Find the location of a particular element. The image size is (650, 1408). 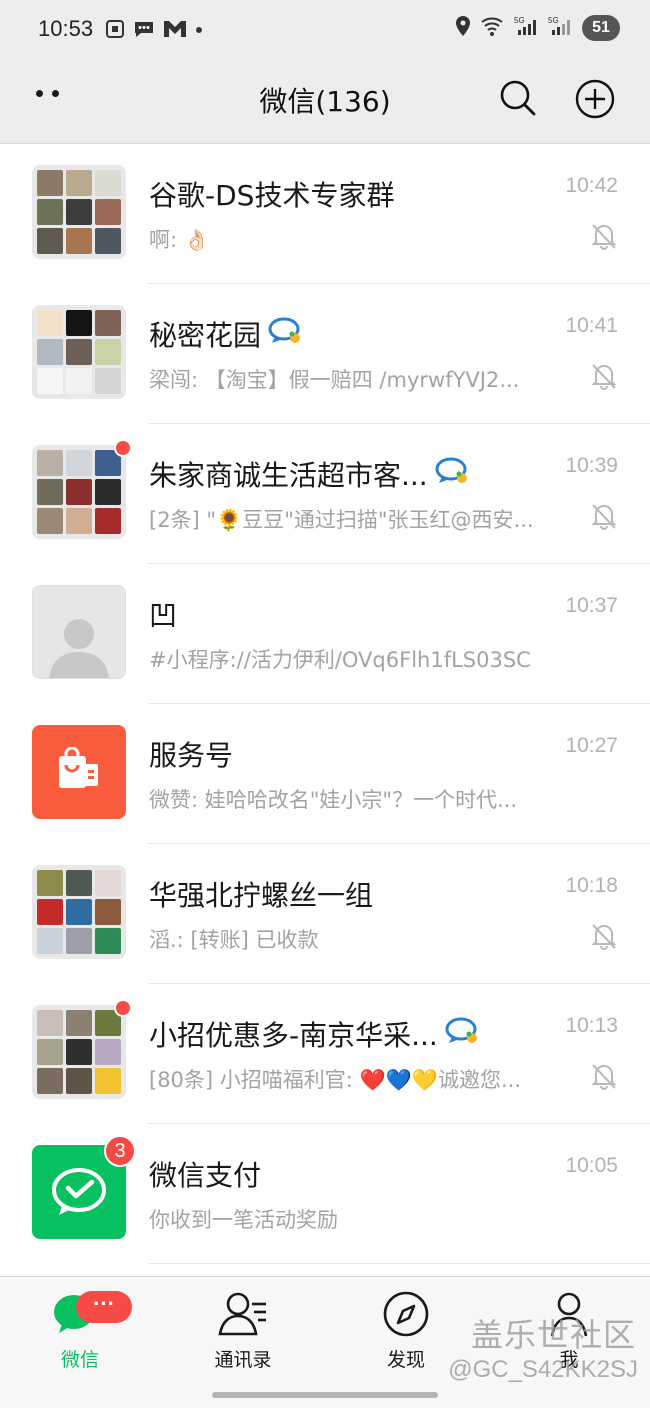

status-bar: 10:53 5G 5G 51 is located at coordinates (325, 30).